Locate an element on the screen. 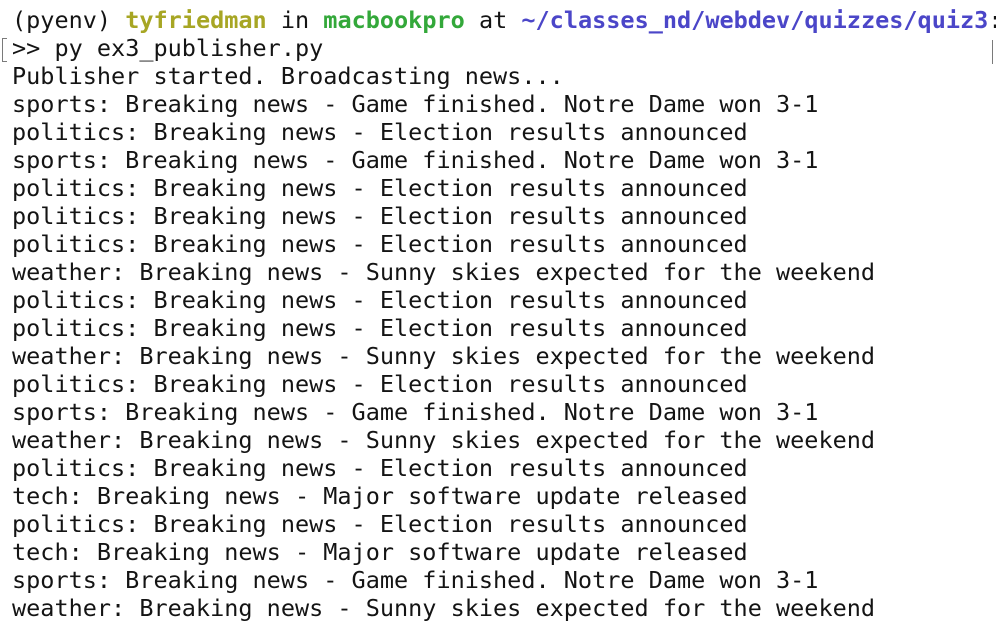 This screenshot has height=622, width=996. command-mark-bracket is located at coordinates (4, 50).